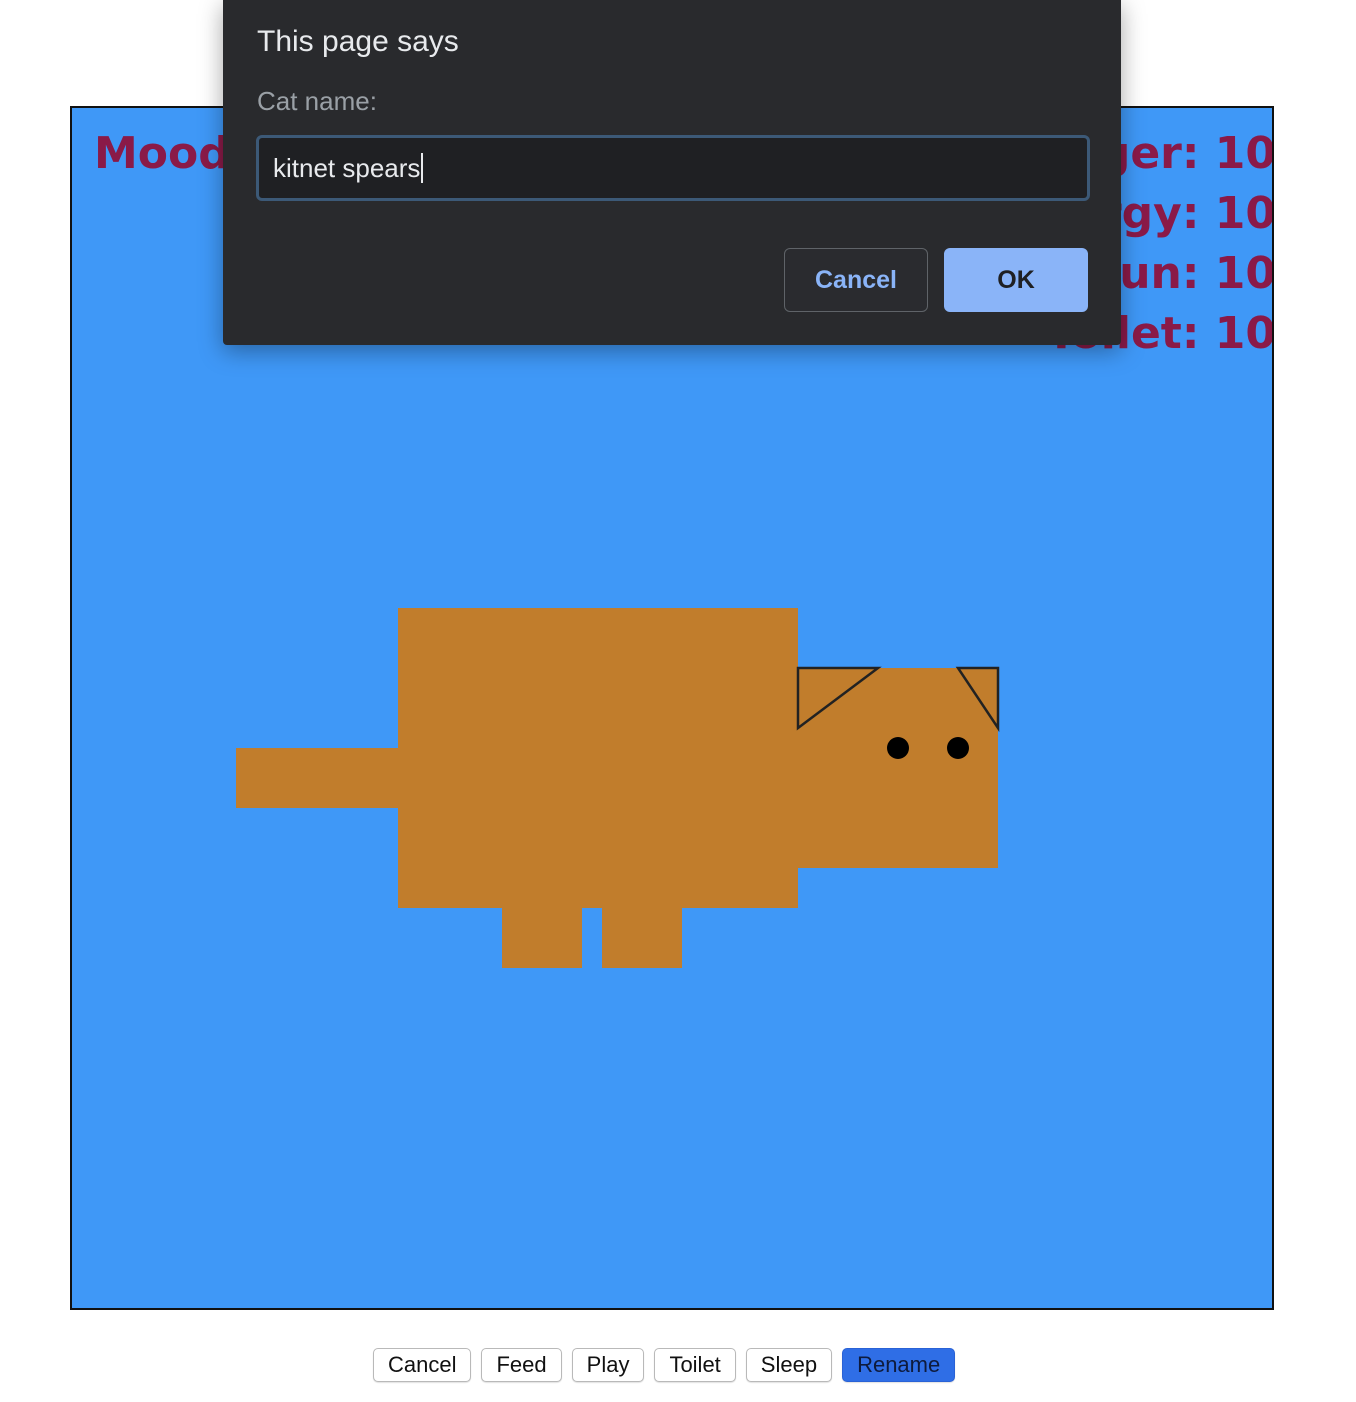 The width and height of the screenshot is (1356, 1402). Describe the element at coordinates (542, 938) in the screenshot. I see `cat-leg-front` at that location.